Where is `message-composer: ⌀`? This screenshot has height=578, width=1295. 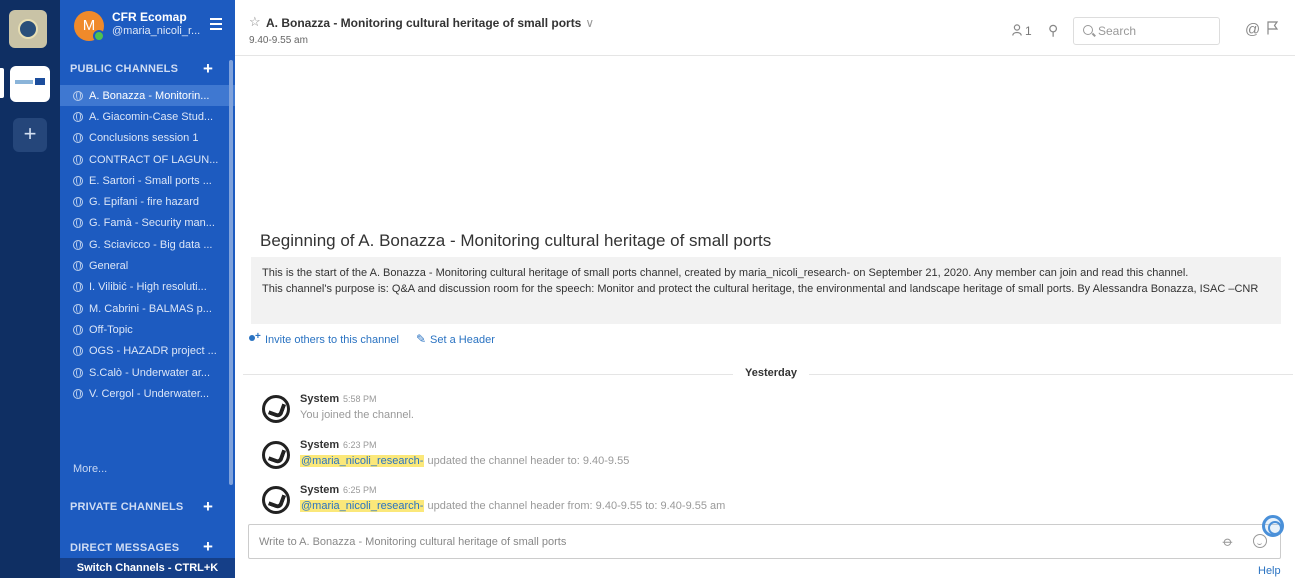 message-composer: ⌀ is located at coordinates (764, 541).